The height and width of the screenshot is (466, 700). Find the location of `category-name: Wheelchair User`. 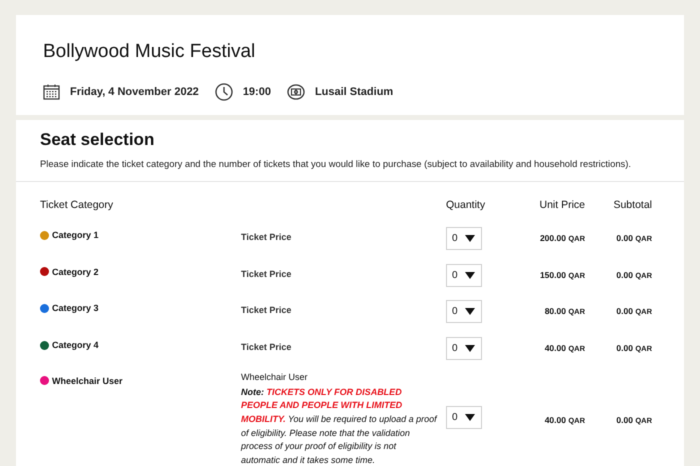

category-name: Wheelchair User is located at coordinates (87, 381).